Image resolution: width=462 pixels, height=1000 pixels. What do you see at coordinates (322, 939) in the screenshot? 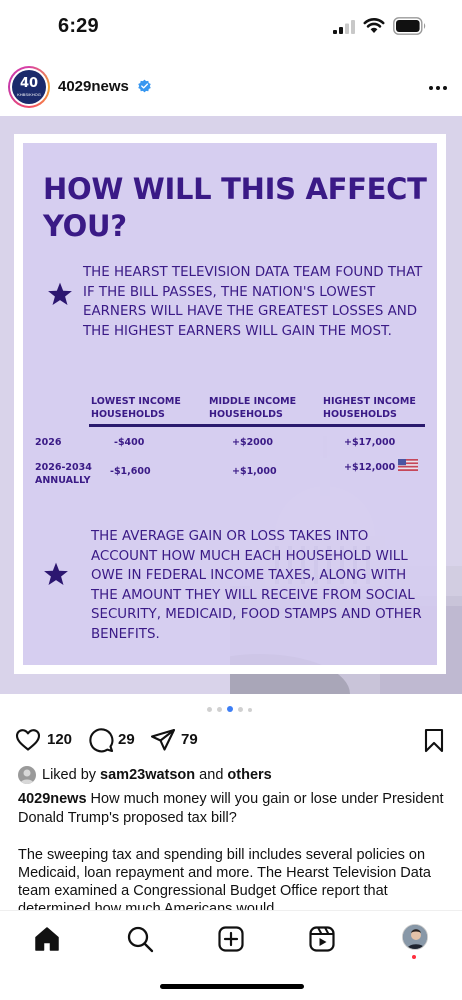
I see `reels-icon` at bounding box center [322, 939].